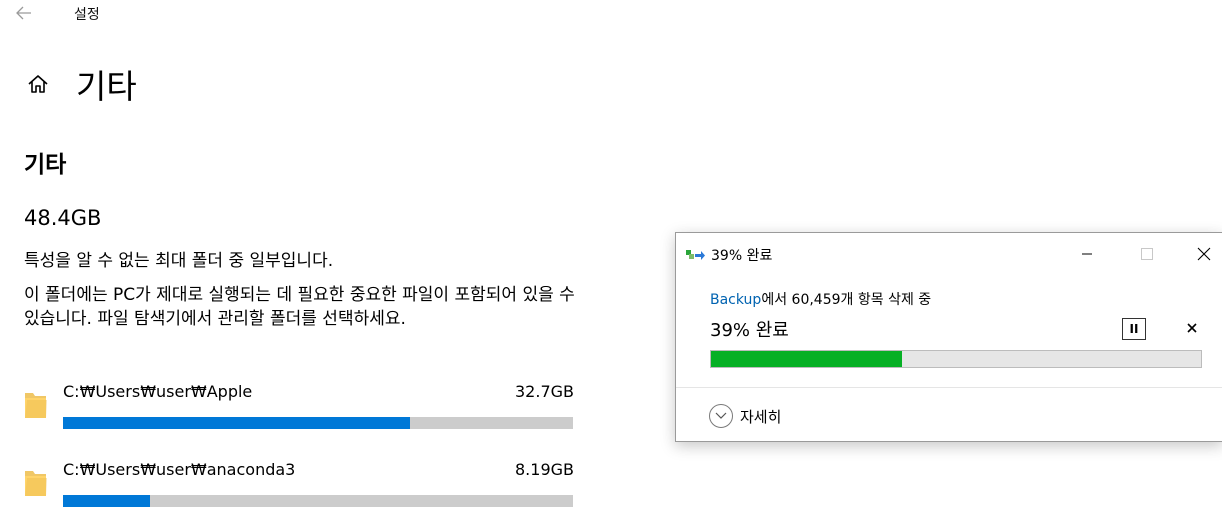  What do you see at coordinates (949, 387) in the screenshot?
I see `divider` at bounding box center [949, 387].